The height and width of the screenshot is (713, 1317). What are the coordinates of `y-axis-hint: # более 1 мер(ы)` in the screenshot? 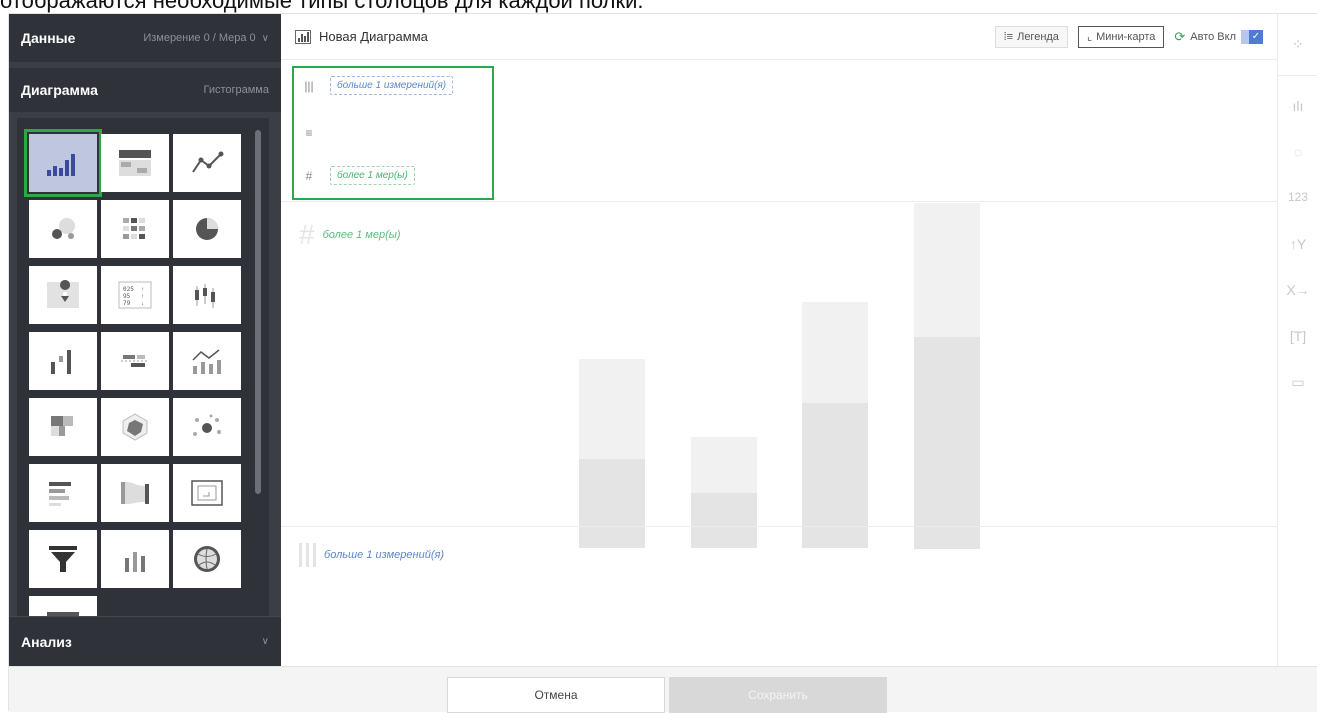 It's located at (350, 235).